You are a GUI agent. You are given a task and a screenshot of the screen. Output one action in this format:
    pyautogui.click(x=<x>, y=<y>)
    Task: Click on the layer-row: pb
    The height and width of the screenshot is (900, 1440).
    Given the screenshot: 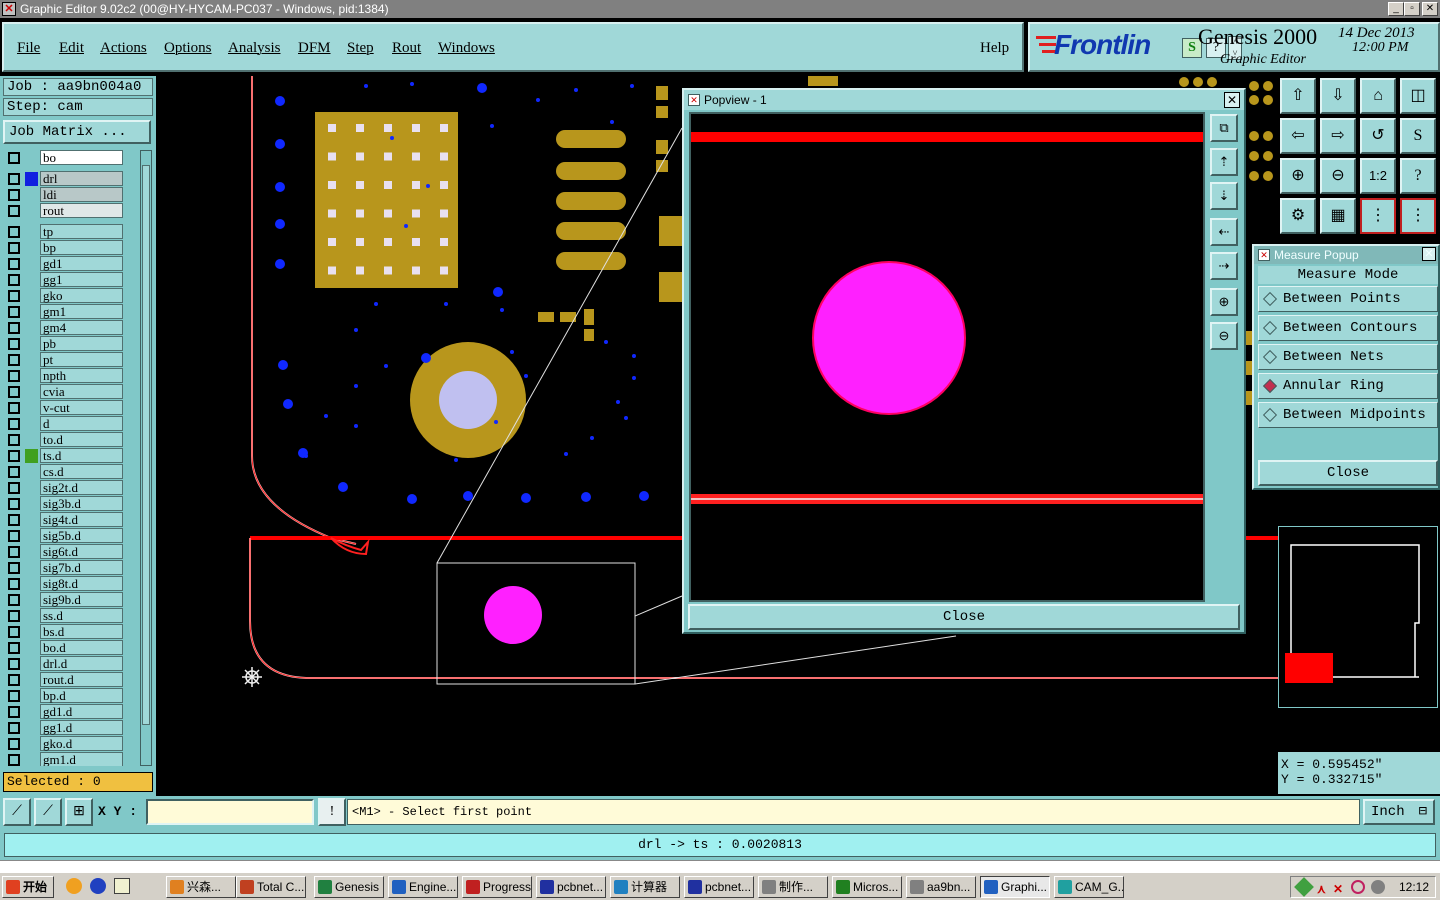 What is the action you would take?
    pyautogui.click(x=71, y=344)
    